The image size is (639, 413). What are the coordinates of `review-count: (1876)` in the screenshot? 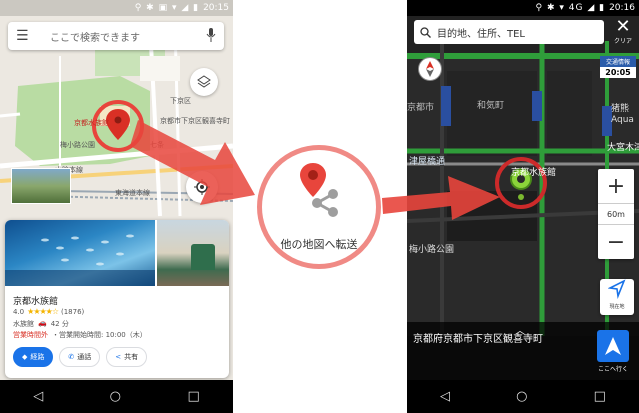 It's located at (73, 311).